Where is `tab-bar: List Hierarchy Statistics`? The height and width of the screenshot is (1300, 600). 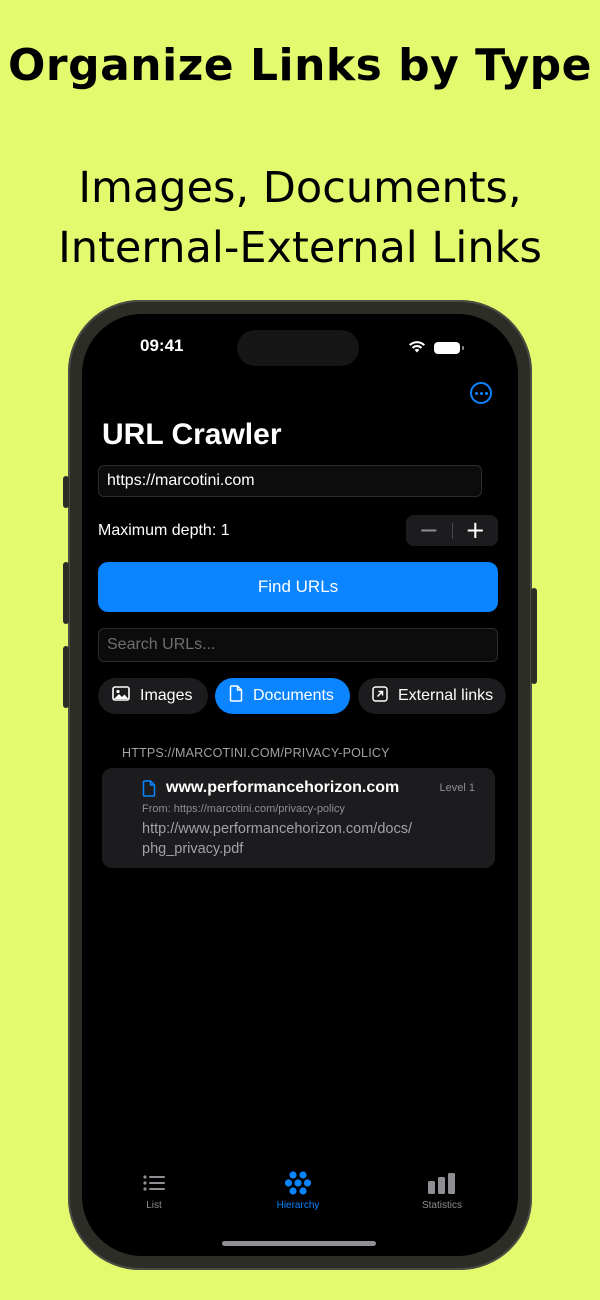
tab-bar: List Hierarchy Statistics is located at coordinates (300, 1206).